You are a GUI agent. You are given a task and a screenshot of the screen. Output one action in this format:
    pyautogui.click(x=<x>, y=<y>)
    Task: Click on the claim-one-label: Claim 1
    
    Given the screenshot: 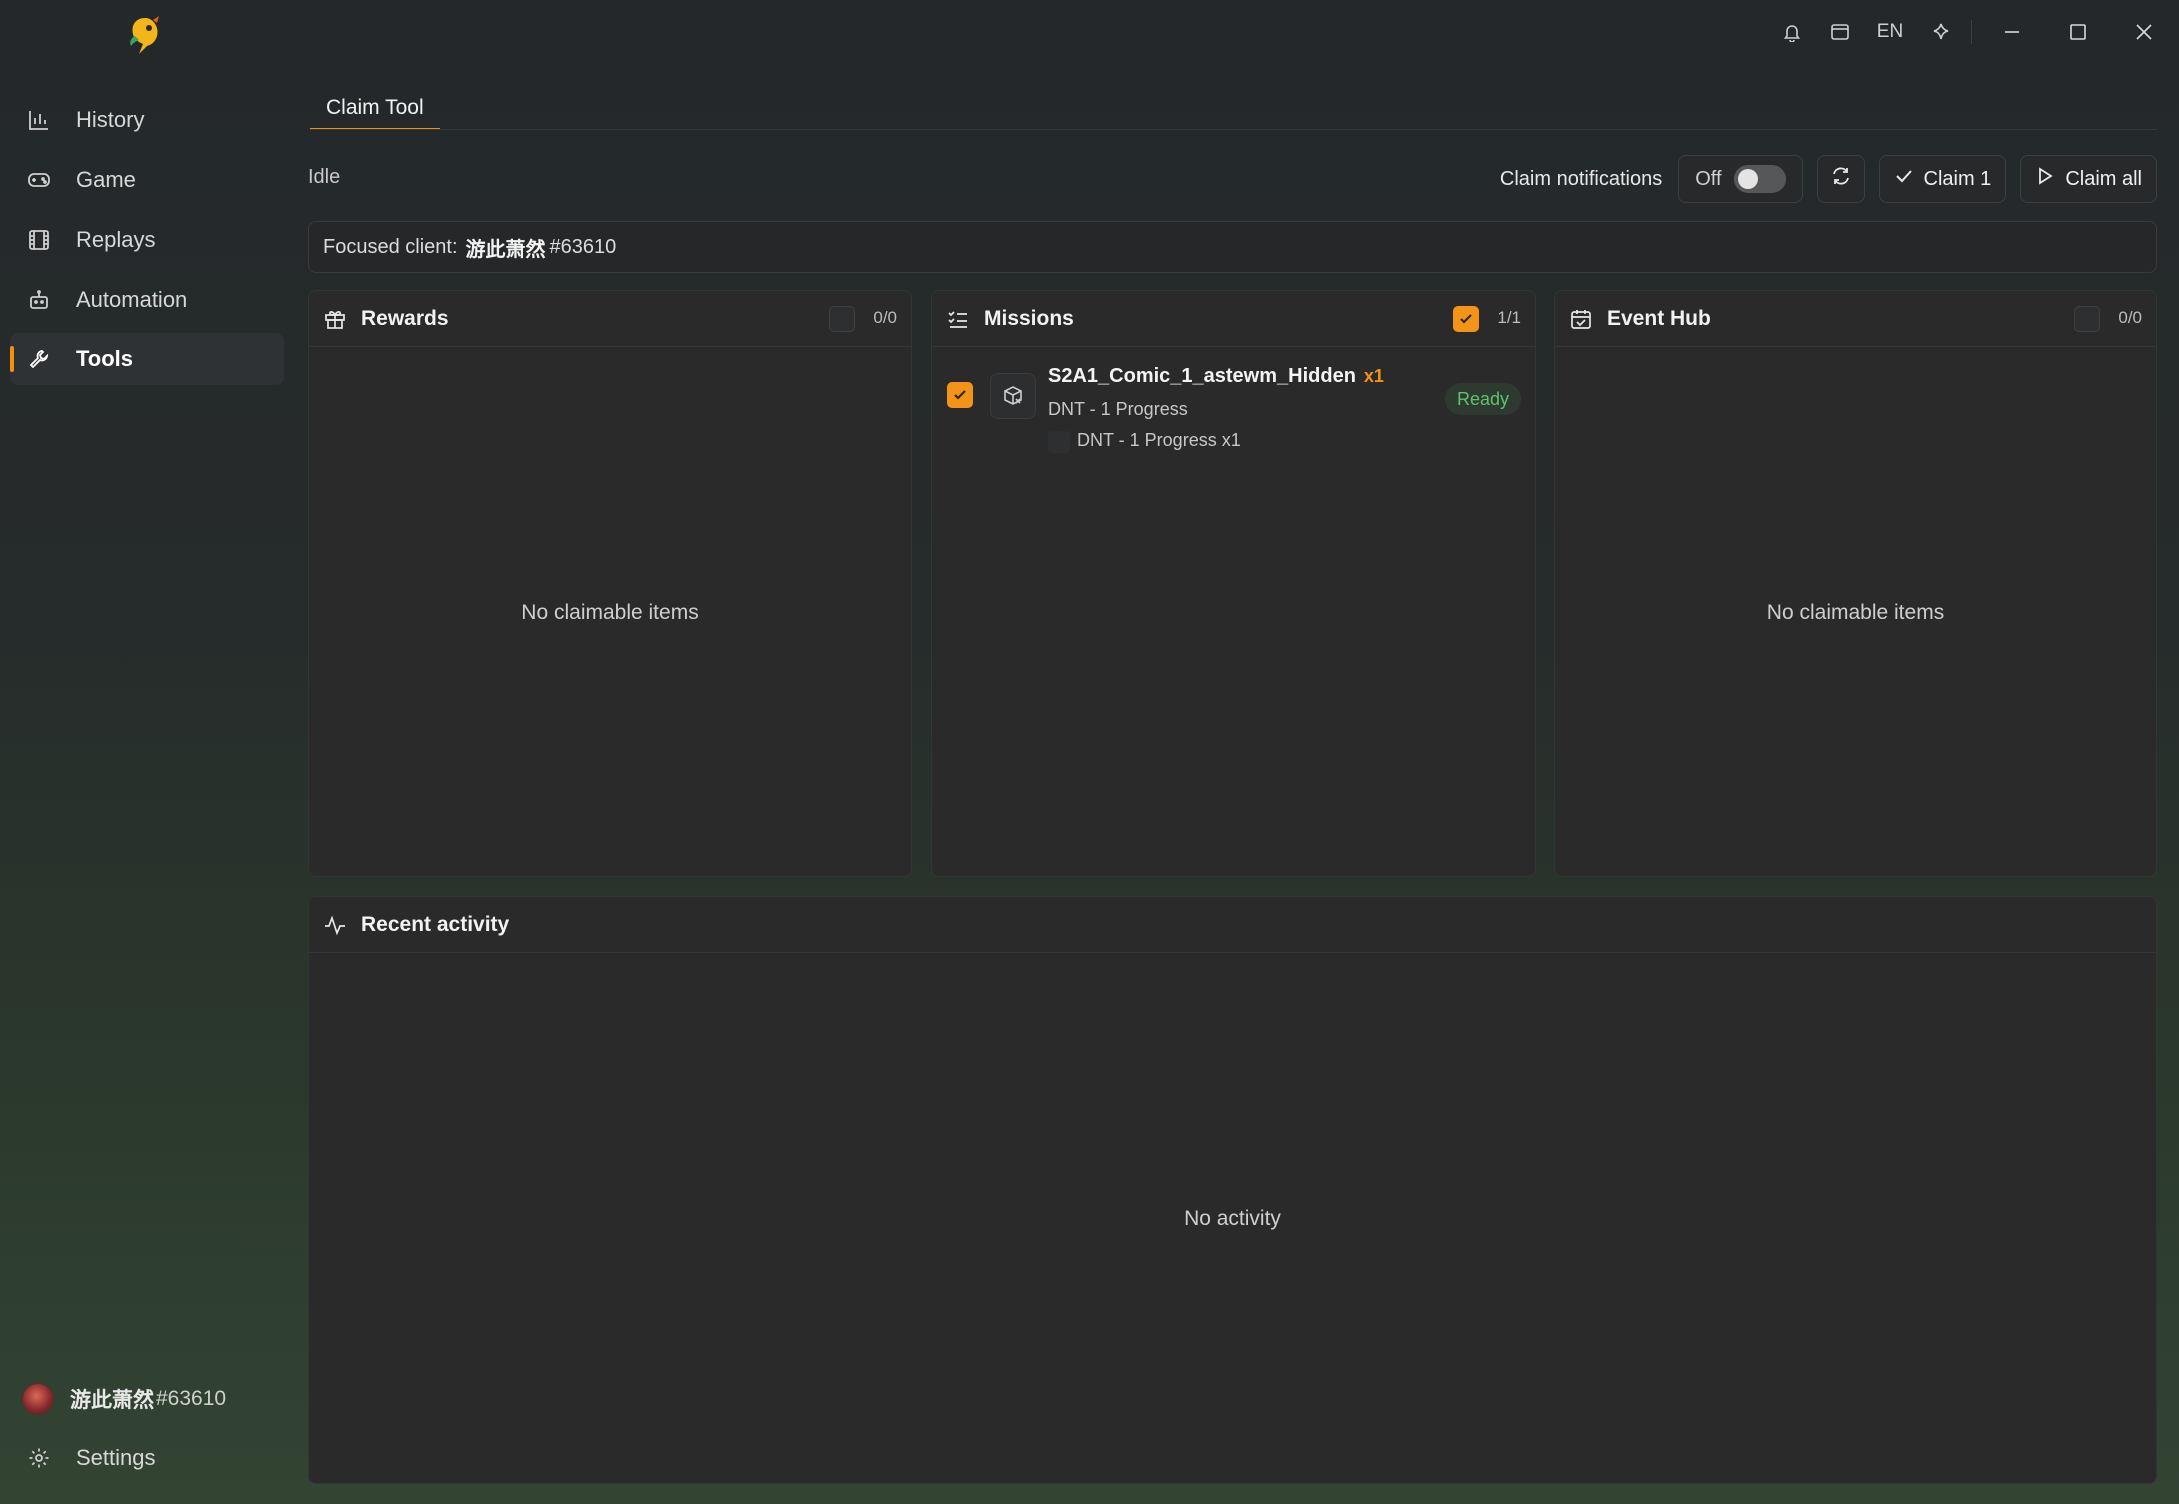 What is the action you would take?
    pyautogui.click(x=1957, y=178)
    